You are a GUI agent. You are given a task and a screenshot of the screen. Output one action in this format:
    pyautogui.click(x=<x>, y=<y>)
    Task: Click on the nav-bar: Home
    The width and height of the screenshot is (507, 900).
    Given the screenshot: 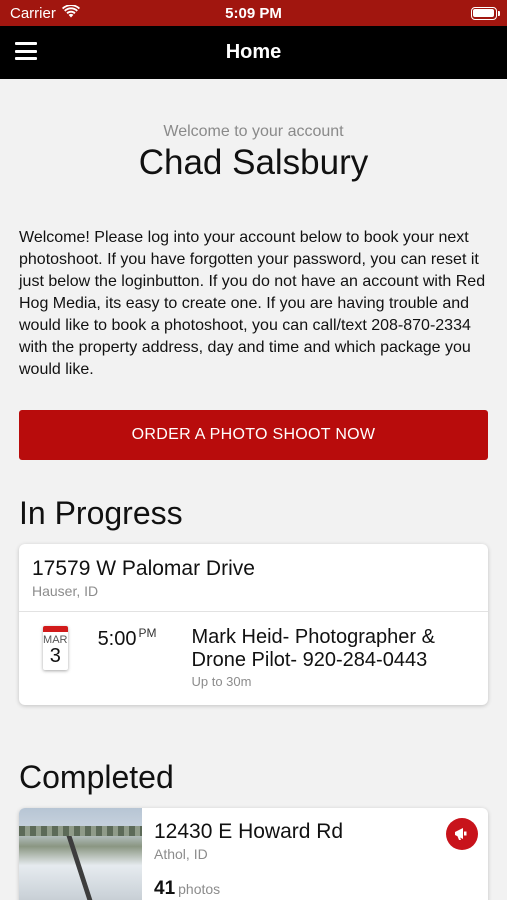 What is the action you would take?
    pyautogui.click(x=253, y=52)
    